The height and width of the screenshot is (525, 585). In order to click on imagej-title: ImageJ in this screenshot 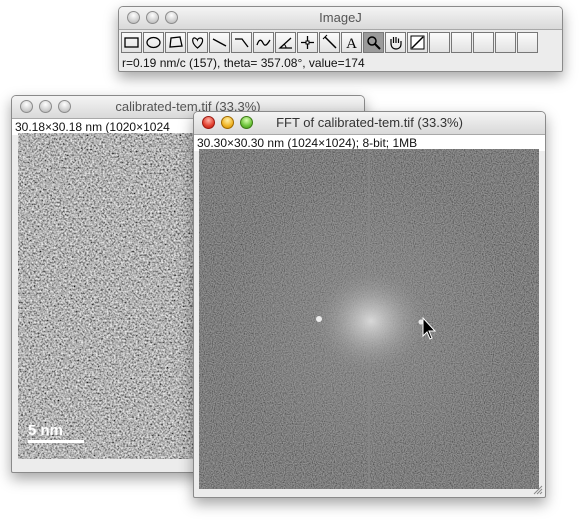, I will do `click(340, 17)`.